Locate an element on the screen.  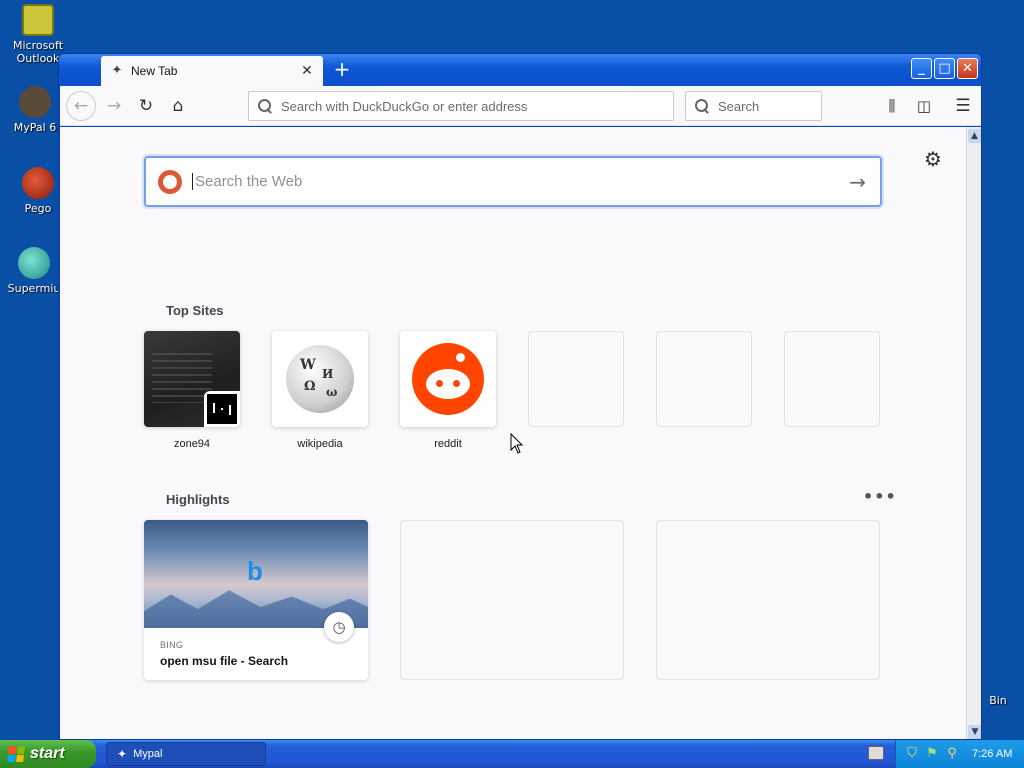
supermium-icon is located at coordinates (34, 263).